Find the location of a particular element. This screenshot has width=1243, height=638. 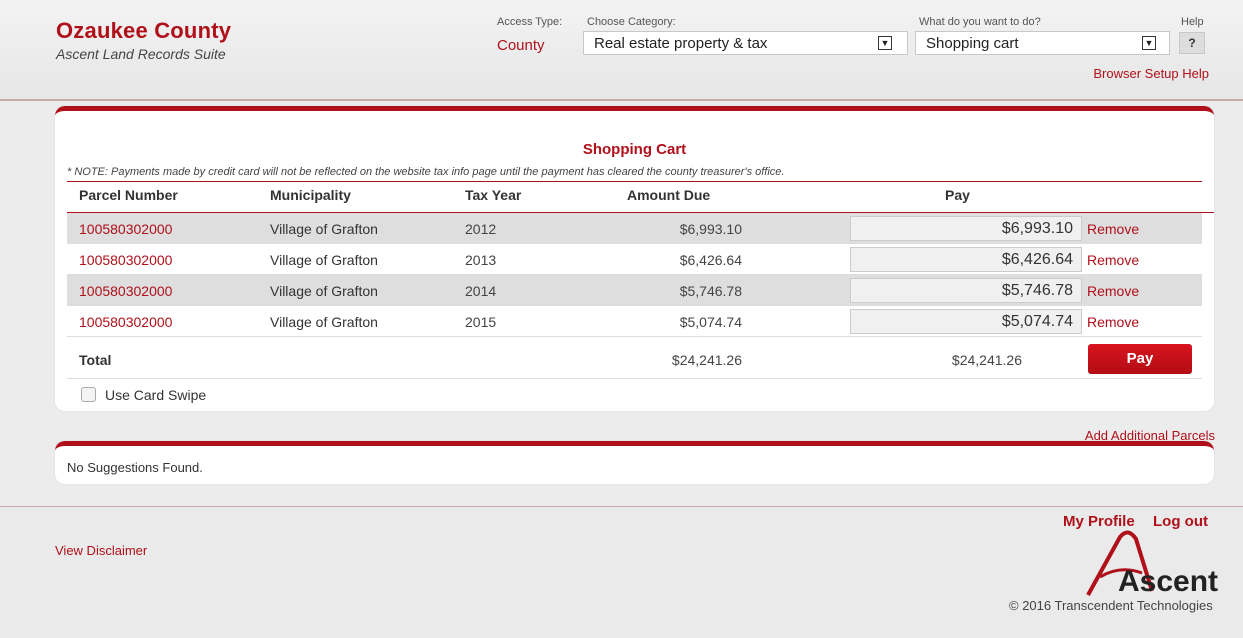

access-type-value: County is located at coordinates (521, 45).